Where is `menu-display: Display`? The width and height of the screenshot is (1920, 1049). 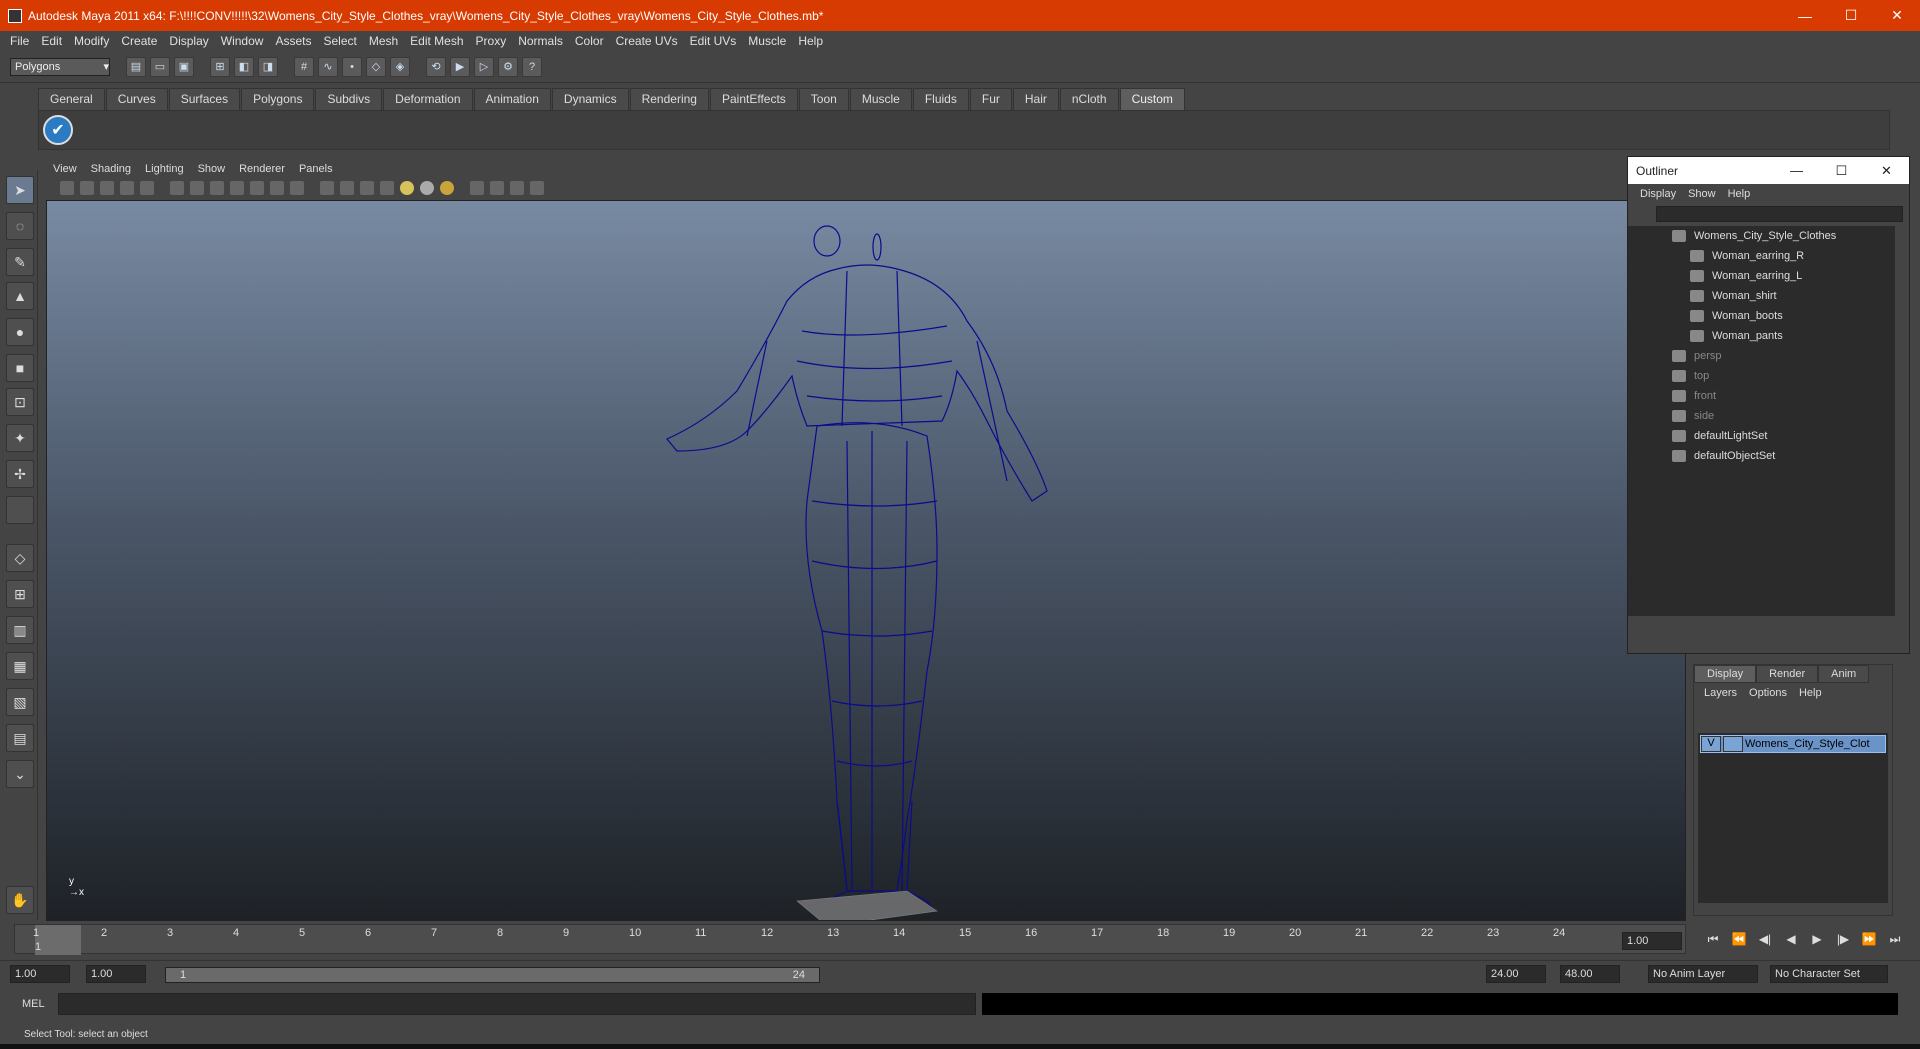 menu-display: Display is located at coordinates (188, 41).